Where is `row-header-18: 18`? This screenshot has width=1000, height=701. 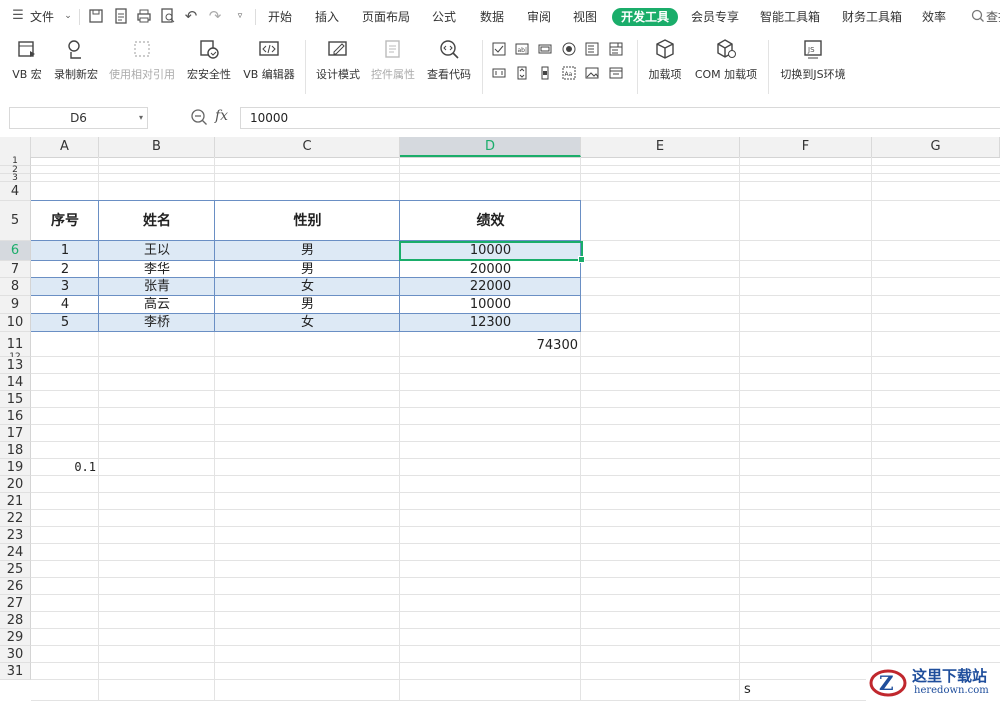 row-header-18: 18 is located at coordinates (15, 450).